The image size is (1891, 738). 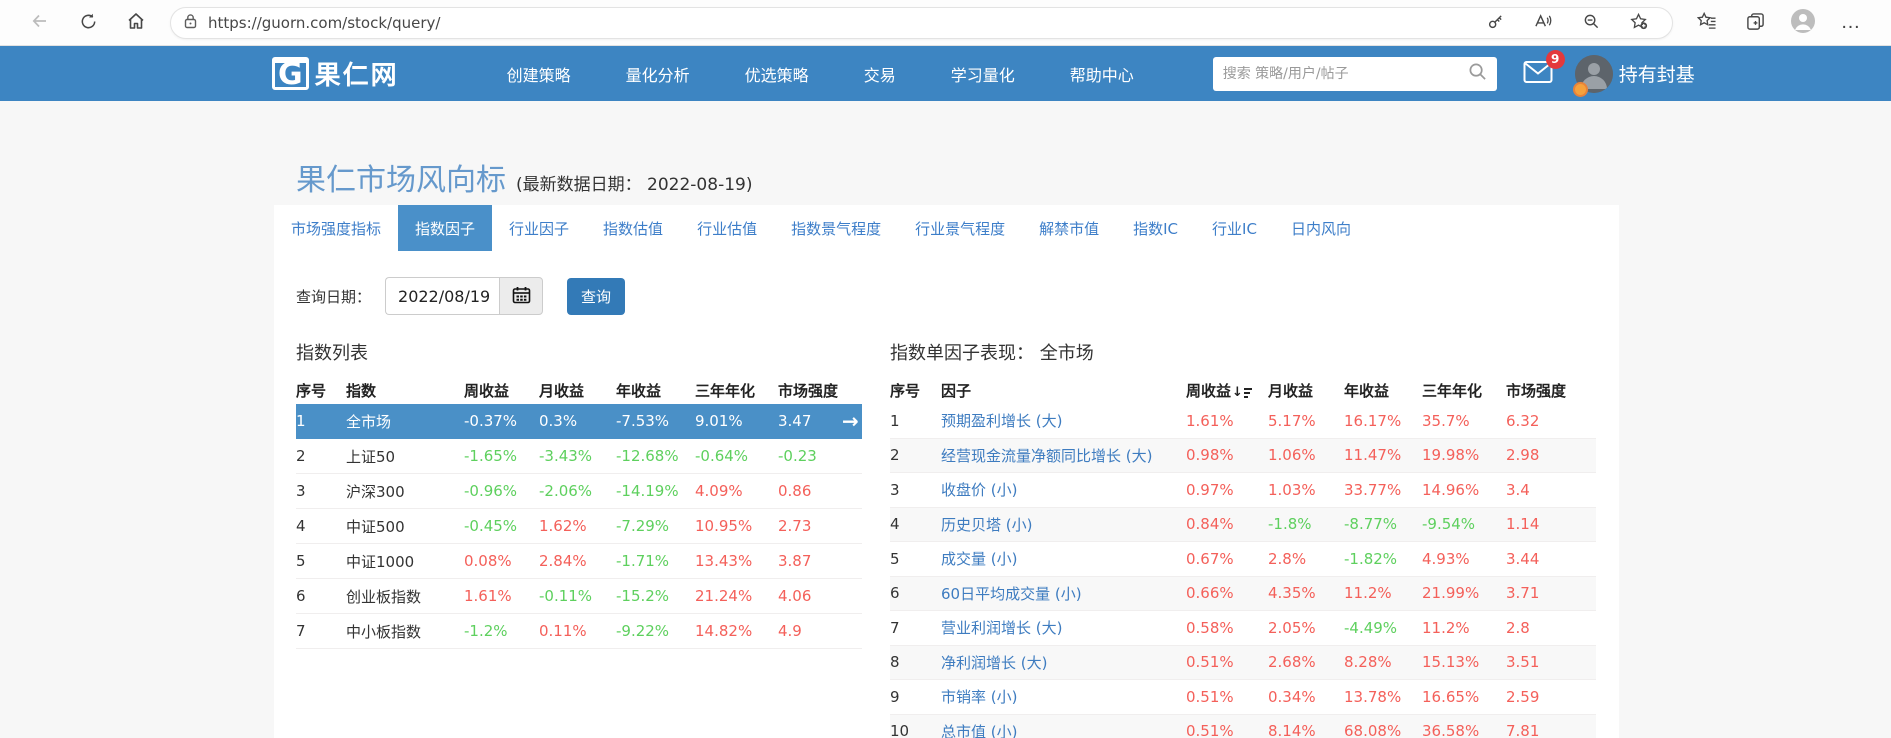 What do you see at coordinates (1707, 23) in the screenshot?
I see `favorites-button` at bounding box center [1707, 23].